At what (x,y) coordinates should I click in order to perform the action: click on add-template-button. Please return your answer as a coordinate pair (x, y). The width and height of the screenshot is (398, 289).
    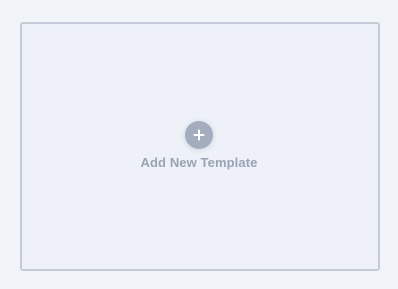
    Looking at the image, I should click on (199, 135).